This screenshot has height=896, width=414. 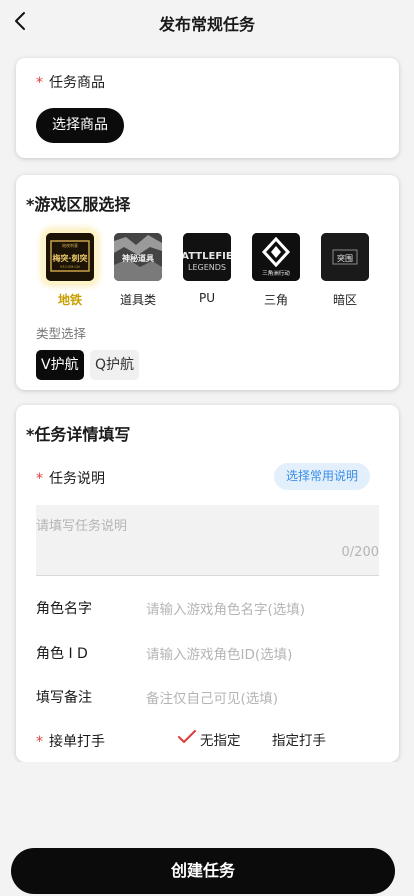 I want to click on server-label-pu: PU, so click(x=207, y=298).